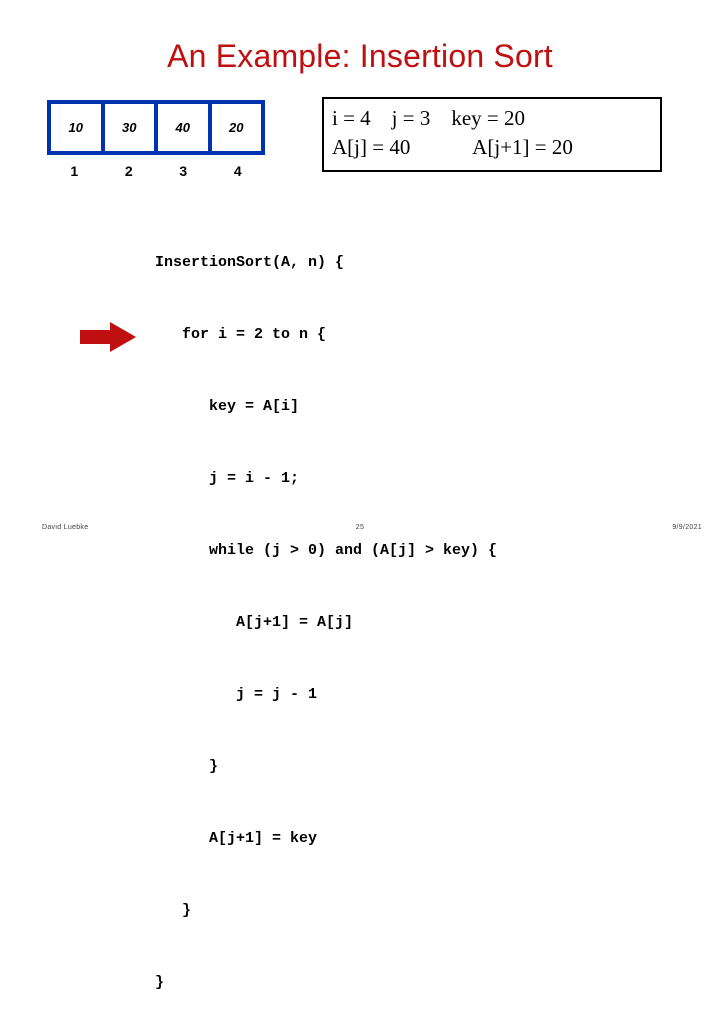 The height and width of the screenshot is (1019, 720). What do you see at coordinates (227, 478) in the screenshot?
I see `code-line: j = i - 1;` at bounding box center [227, 478].